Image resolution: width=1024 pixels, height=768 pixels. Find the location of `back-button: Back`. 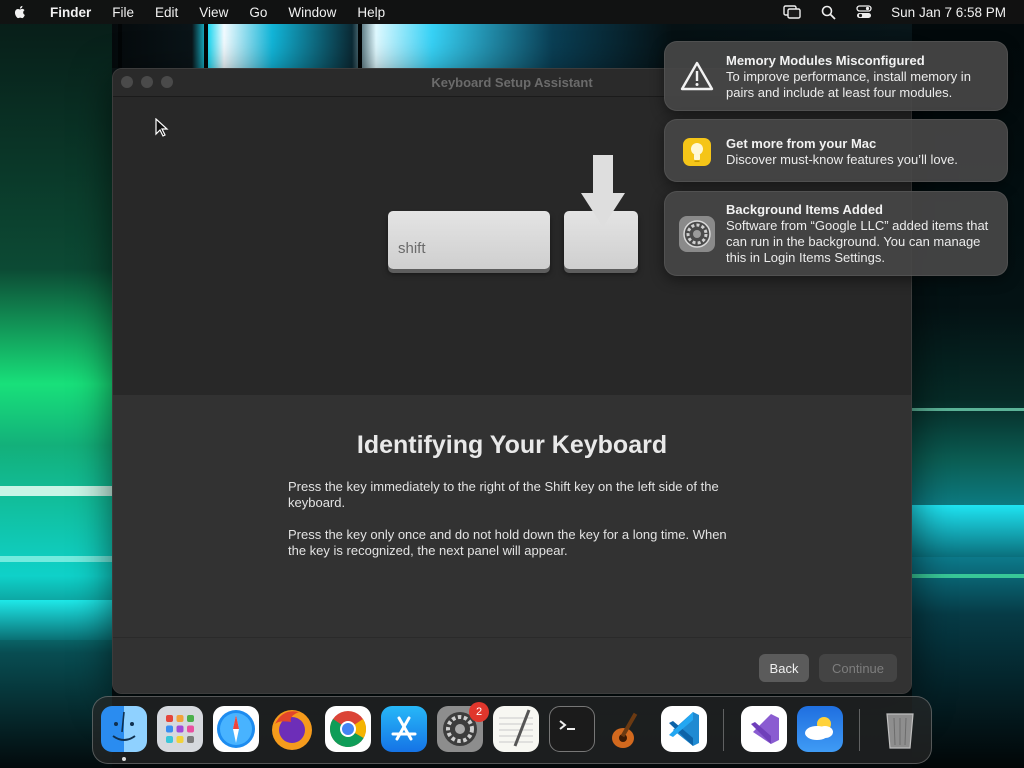

back-button: Back is located at coordinates (784, 668).